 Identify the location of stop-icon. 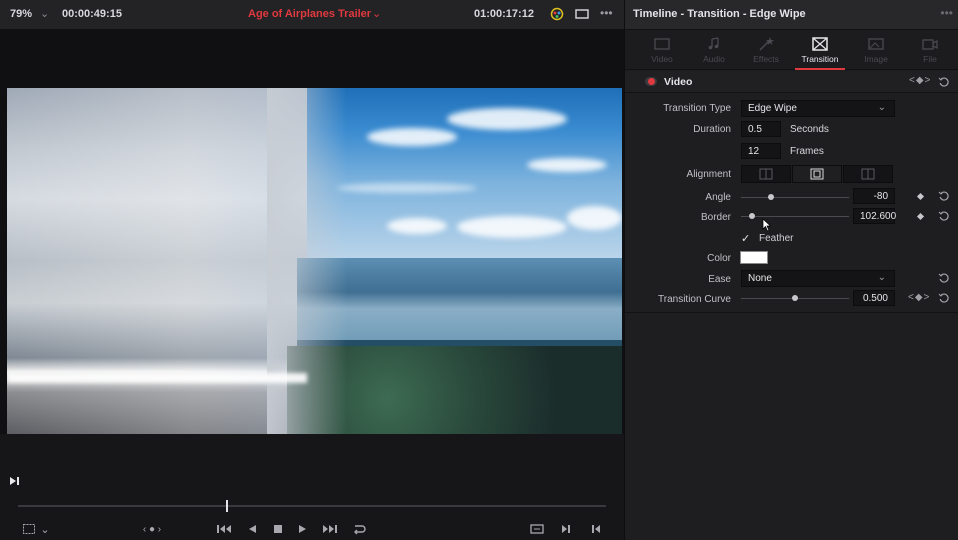
(278, 529).